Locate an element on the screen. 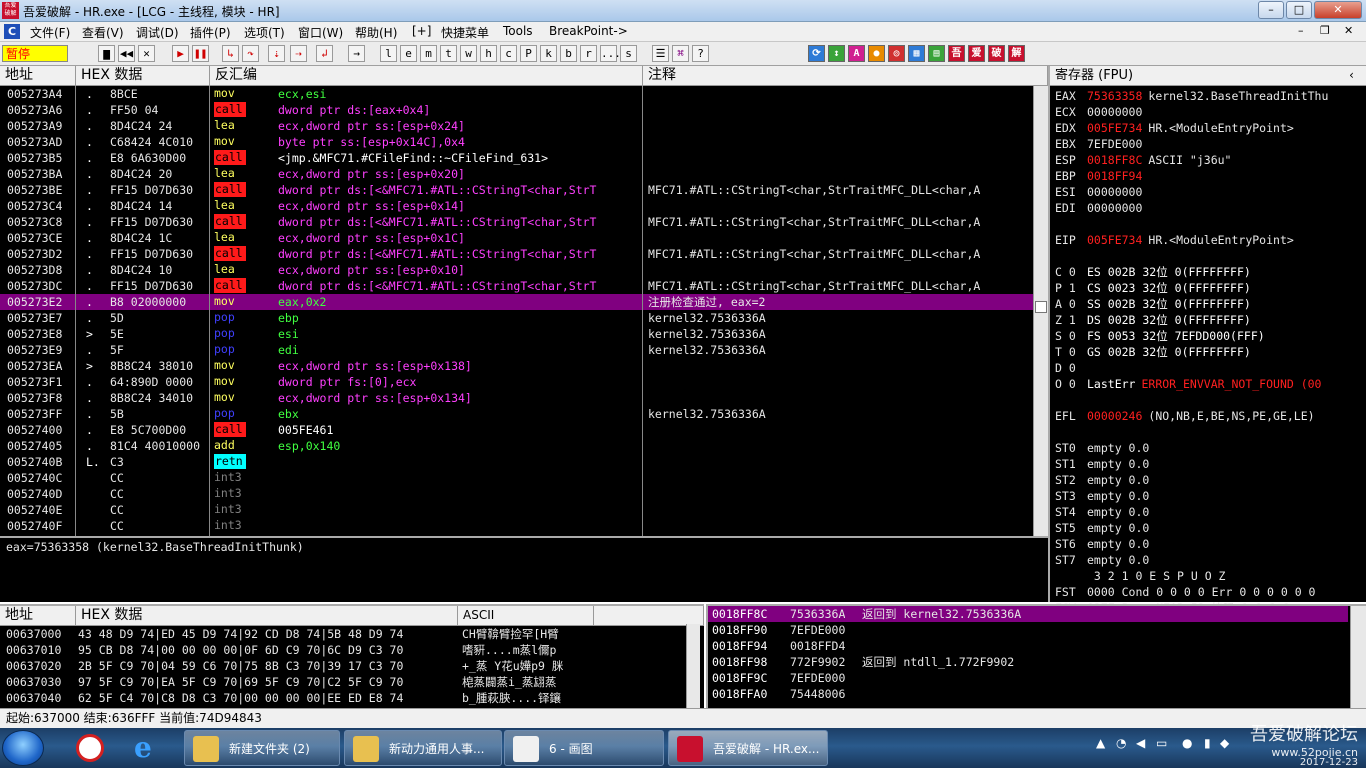  register-line: ST3 empty 0.0 is located at coordinates (1105, 496).